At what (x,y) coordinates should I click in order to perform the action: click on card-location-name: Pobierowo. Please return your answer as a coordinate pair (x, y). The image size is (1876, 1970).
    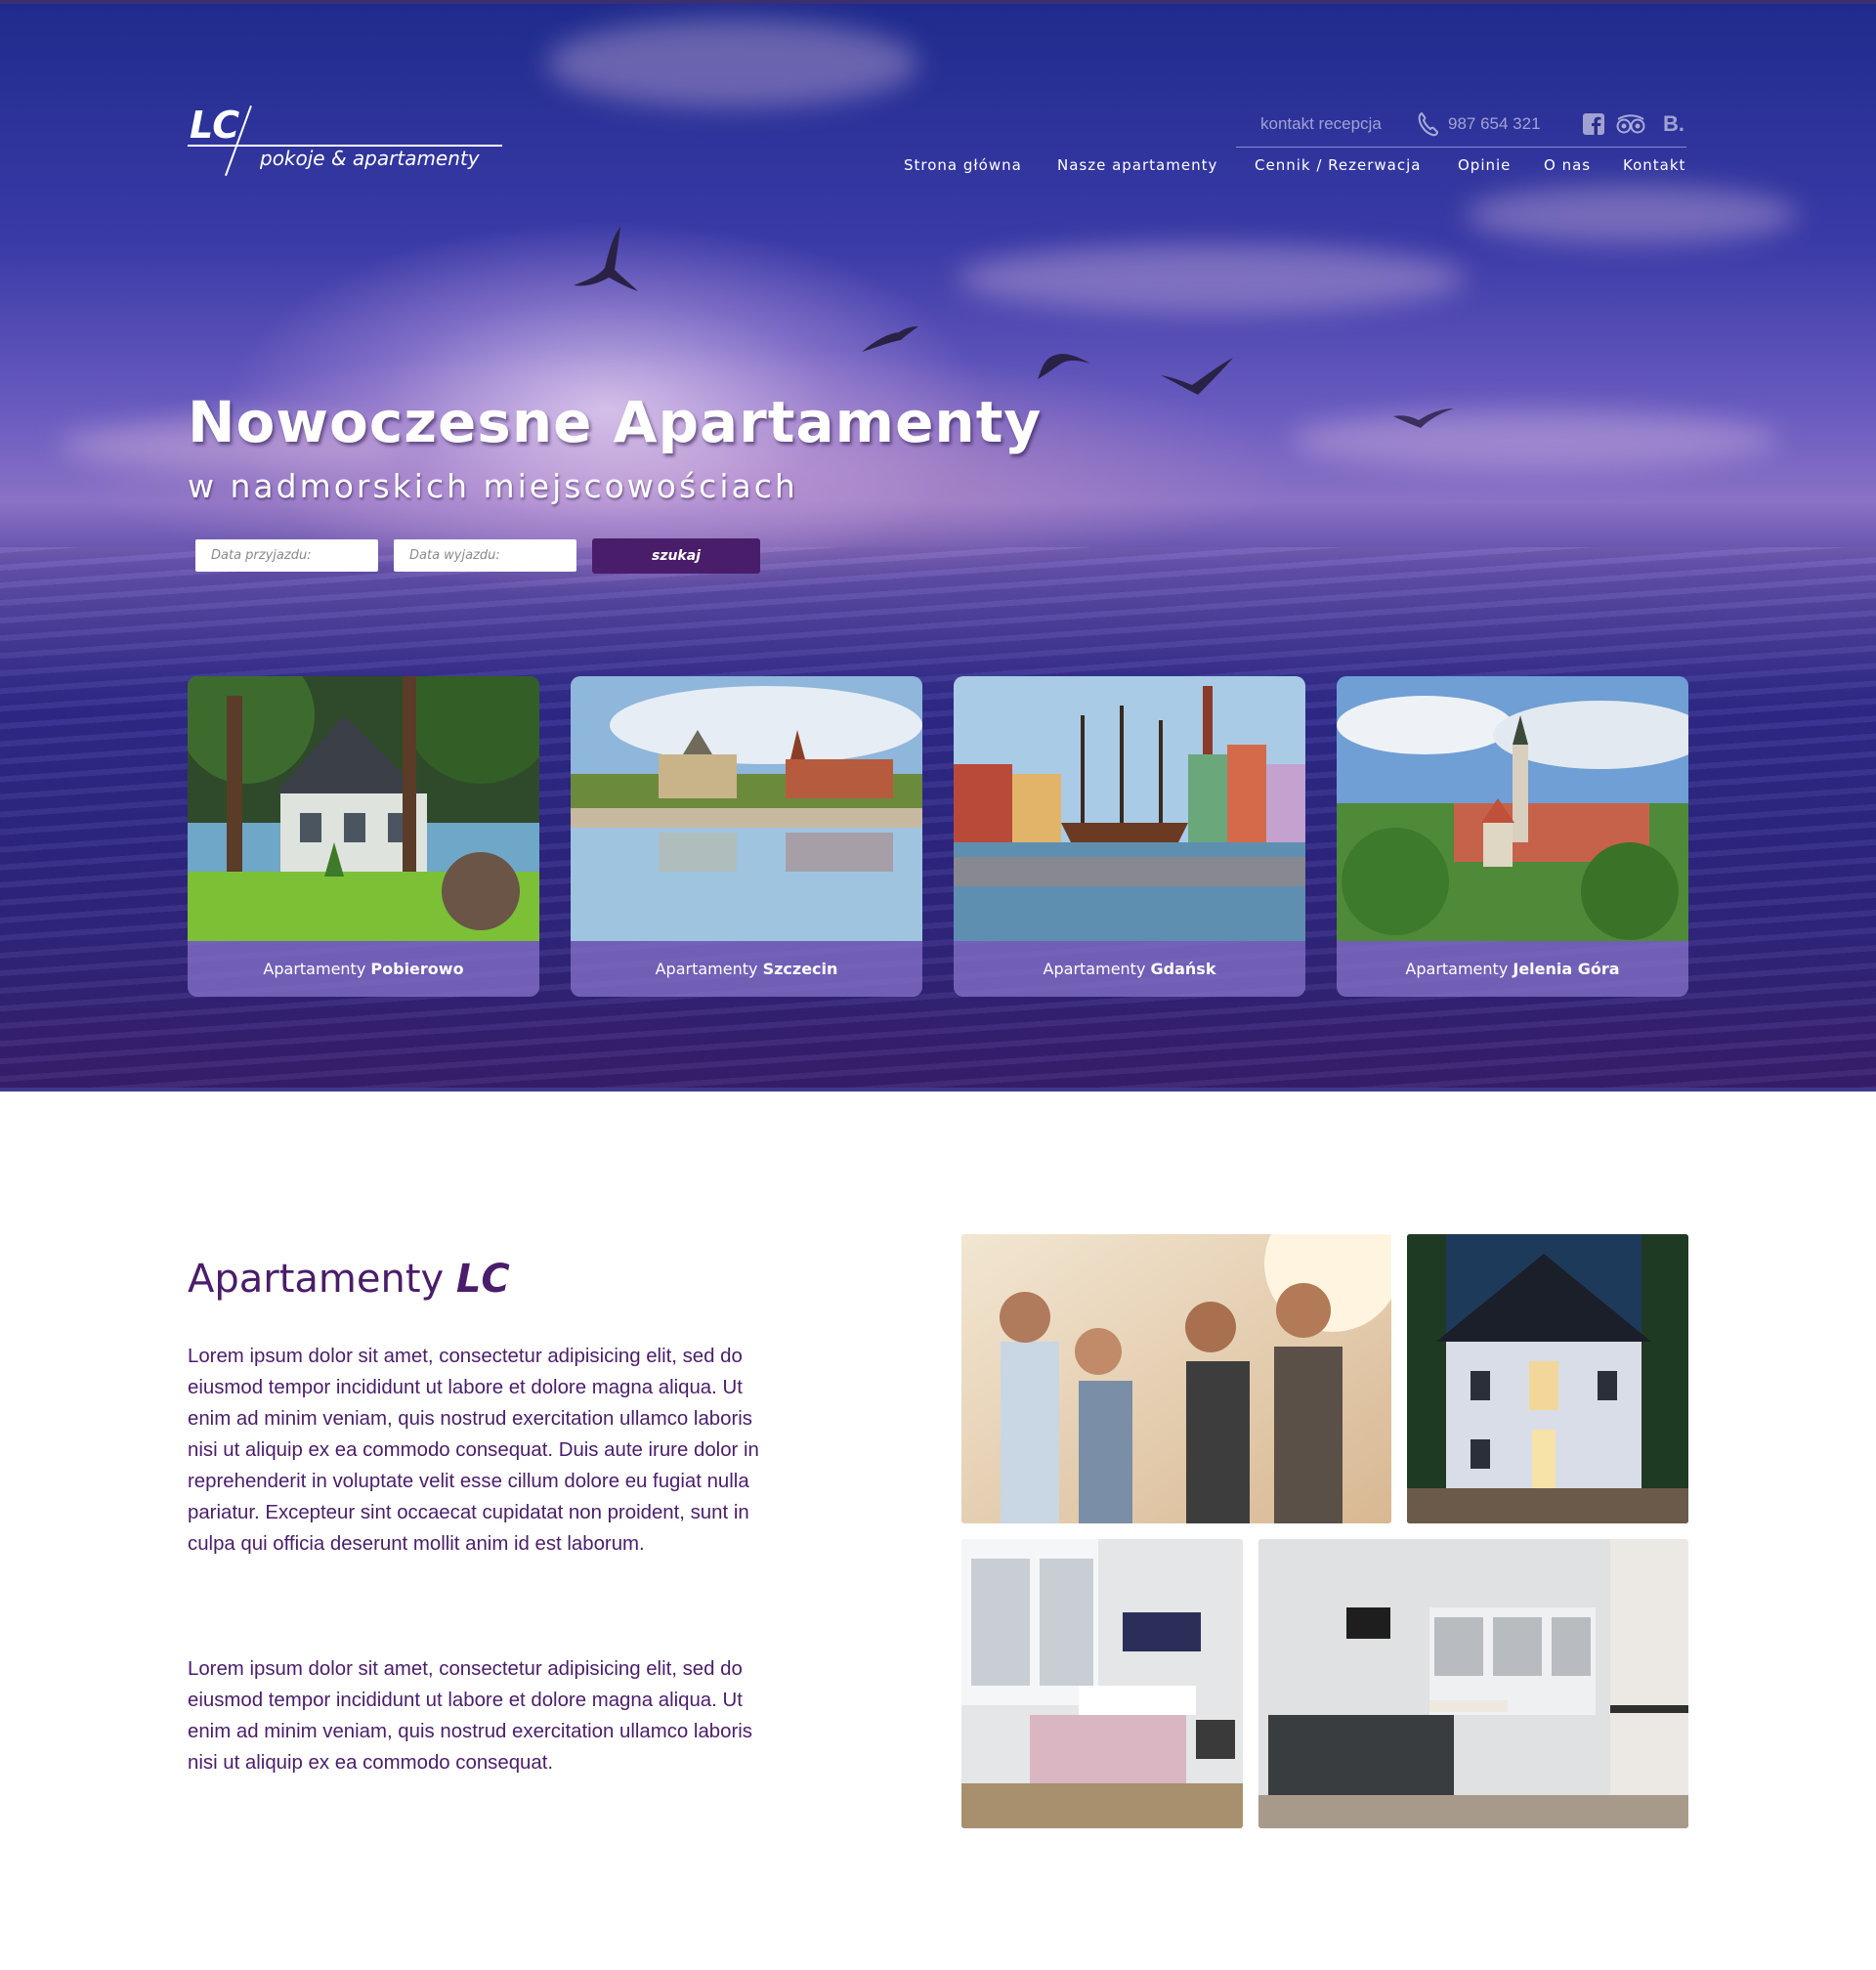
    Looking at the image, I should click on (417, 969).